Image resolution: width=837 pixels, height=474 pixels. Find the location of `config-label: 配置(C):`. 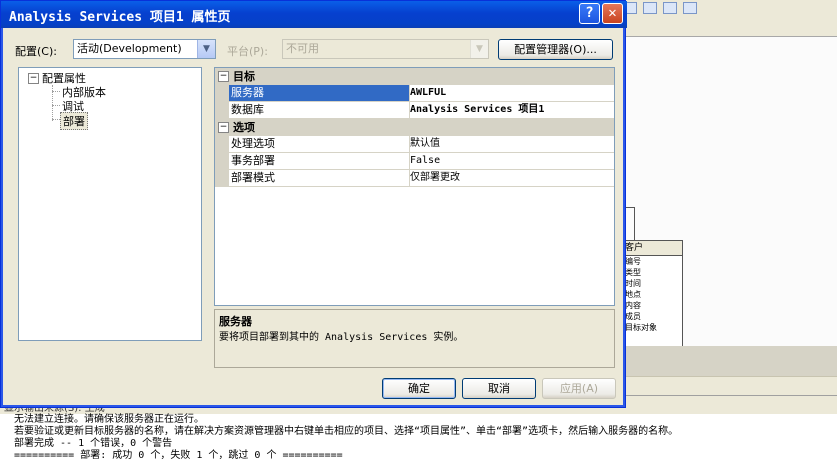

config-label: 配置(C): is located at coordinates (36, 51).